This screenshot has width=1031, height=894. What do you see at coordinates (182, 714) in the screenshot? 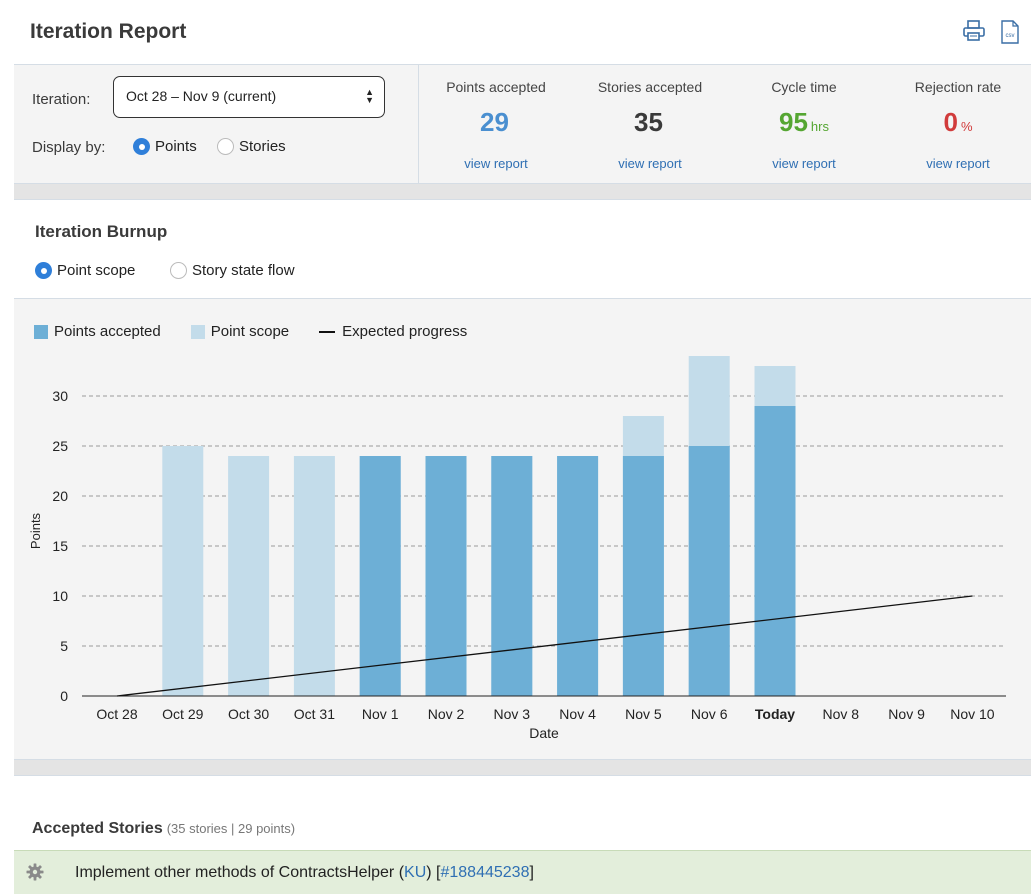
I see `x-tick-label: Oct 29` at bounding box center [182, 714].